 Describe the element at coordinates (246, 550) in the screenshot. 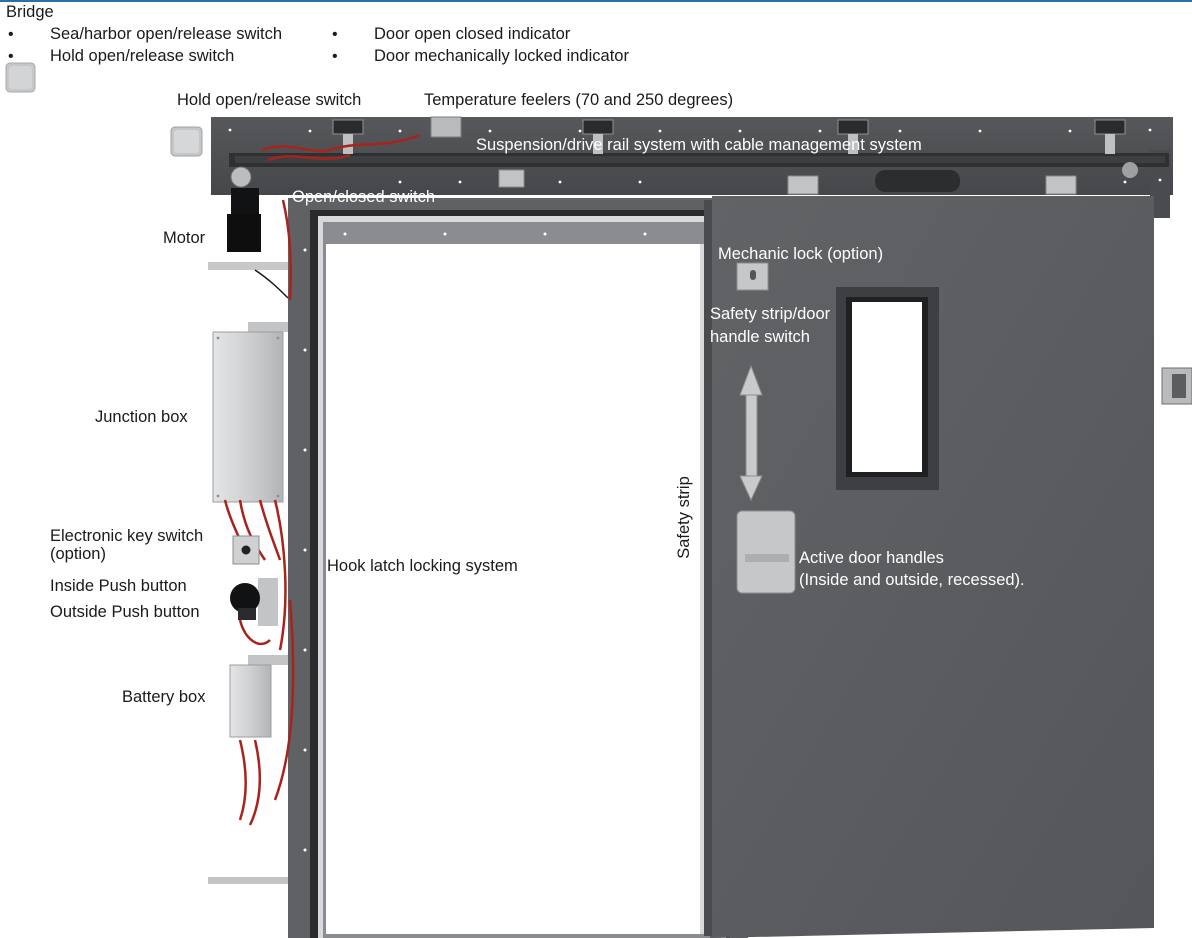

I see `electronic-key-switch` at that location.